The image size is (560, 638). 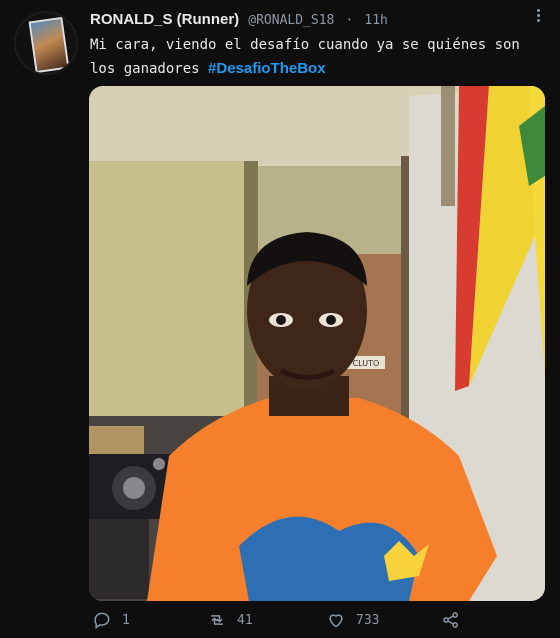 I want to click on retweet-button: 41, so click(x=230, y=620).